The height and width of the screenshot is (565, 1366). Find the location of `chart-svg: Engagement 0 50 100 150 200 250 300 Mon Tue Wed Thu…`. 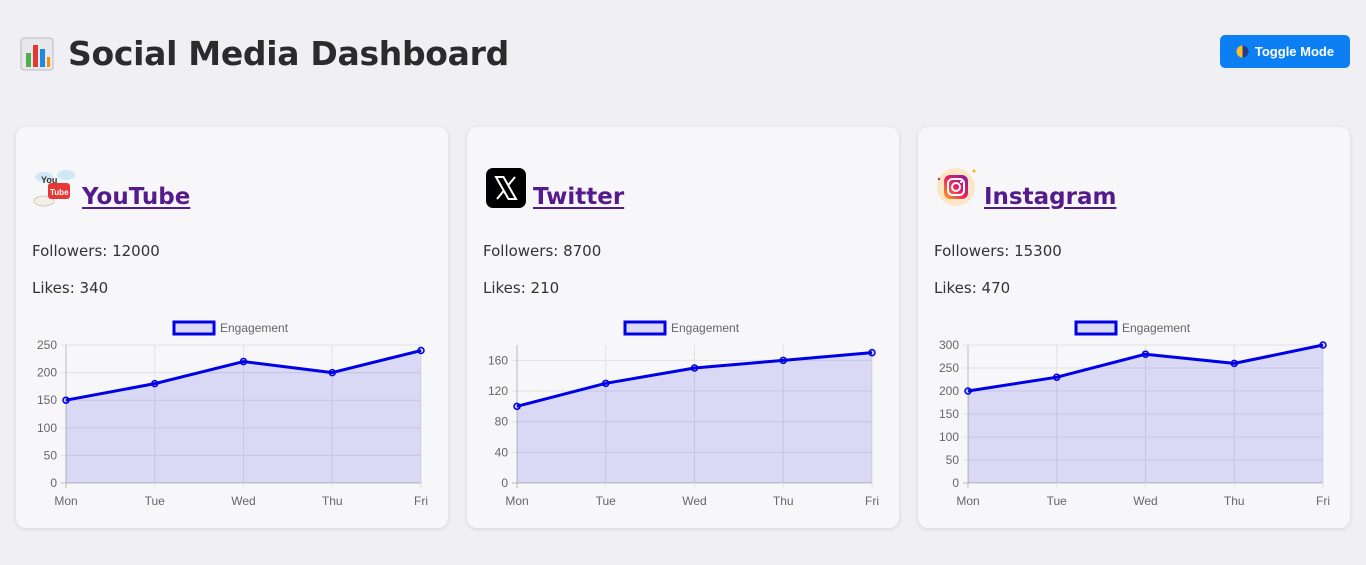

chart-svg: Engagement 0 50 100 150 200 250 300 Mon Tue Wed Thu… is located at coordinates (1134, 414).